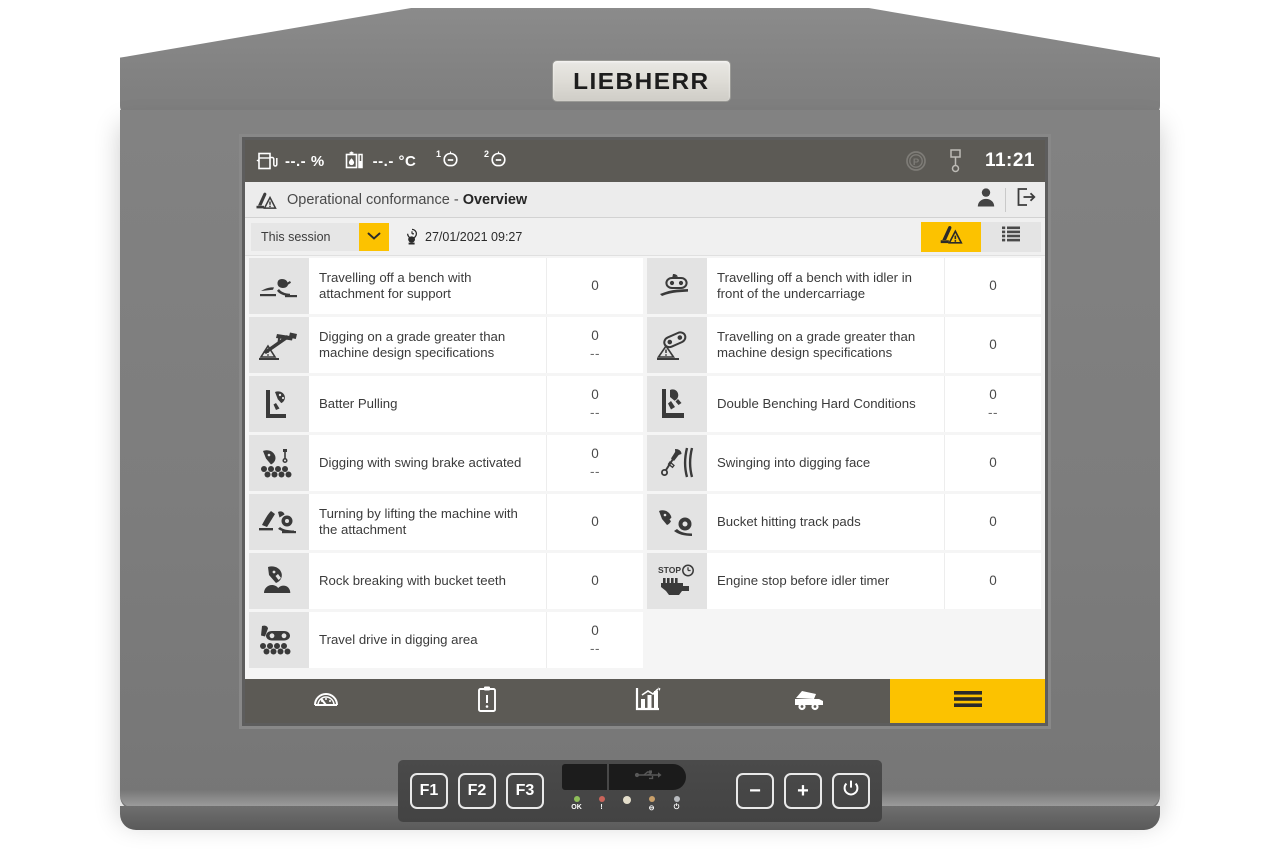 The image size is (1280, 867). Describe the element at coordinates (677, 286) in the screenshot. I see `travel-off-bench-idler-icon` at that location.